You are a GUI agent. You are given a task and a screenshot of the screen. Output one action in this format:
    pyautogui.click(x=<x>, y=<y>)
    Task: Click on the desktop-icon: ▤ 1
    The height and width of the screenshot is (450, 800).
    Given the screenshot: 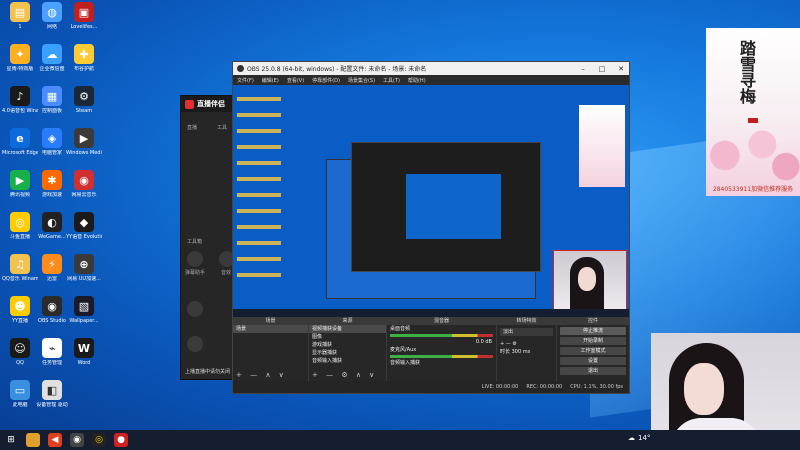 What is the action you would take?
    pyautogui.click(x=20, y=22)
    